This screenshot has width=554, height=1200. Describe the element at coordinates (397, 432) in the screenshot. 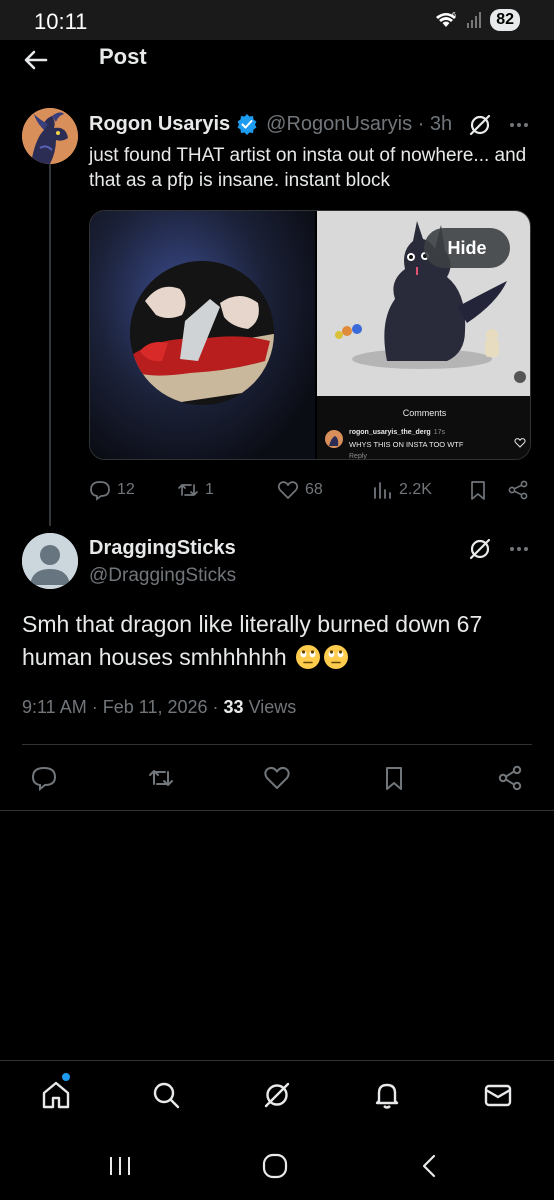

I see `ig-comment-user: rogon_usaryis_the_derg 17s` at that location.